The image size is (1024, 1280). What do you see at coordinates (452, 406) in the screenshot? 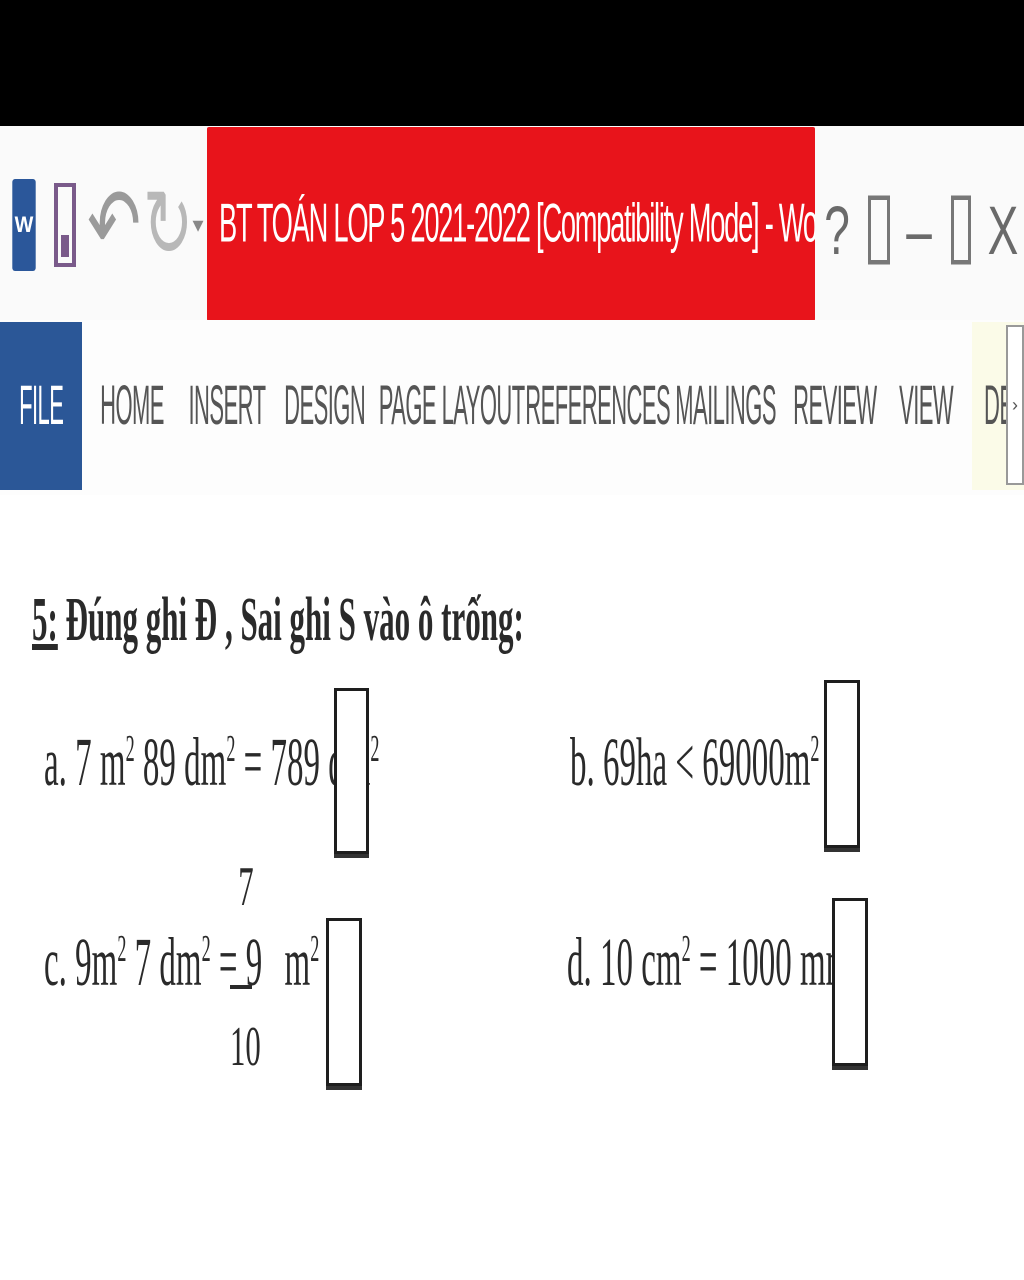
I see `tab-page-layout: PAGE LAYOUT` at bounding box center [452, 406].